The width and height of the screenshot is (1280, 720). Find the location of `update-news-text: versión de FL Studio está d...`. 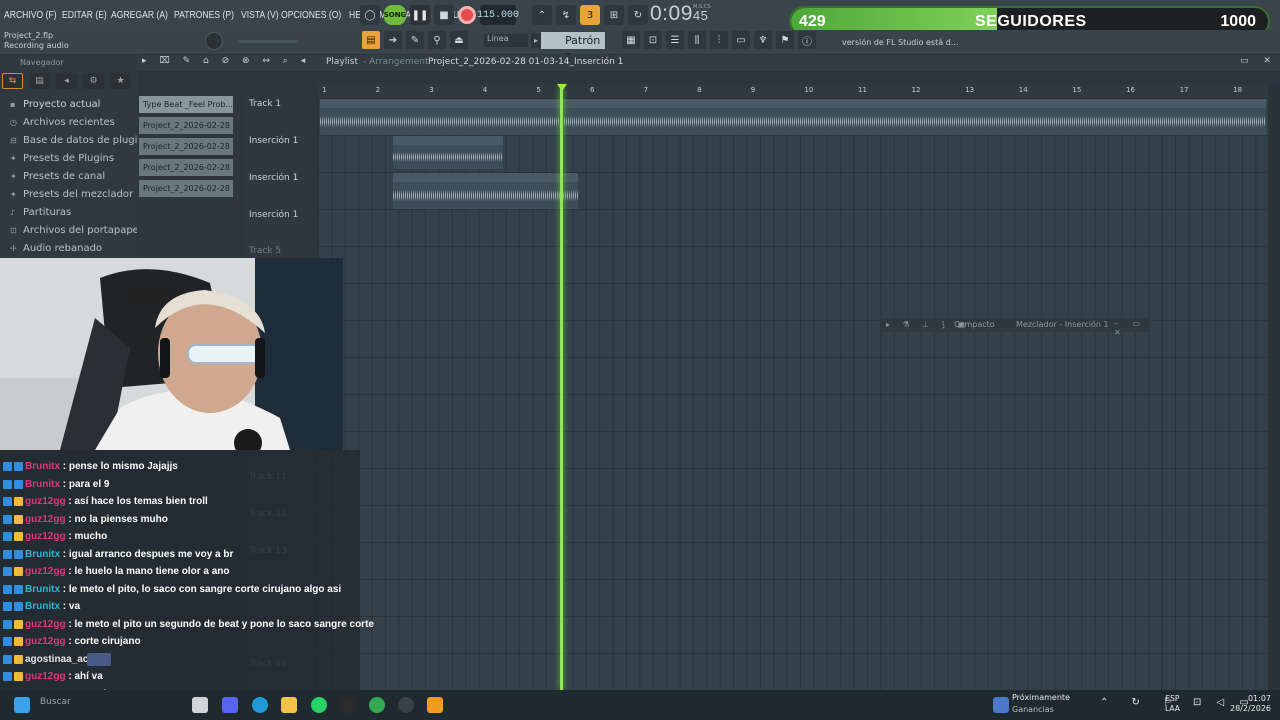

update-news-text: versión de FL Studio está d... is located at coordinates (900, 42).